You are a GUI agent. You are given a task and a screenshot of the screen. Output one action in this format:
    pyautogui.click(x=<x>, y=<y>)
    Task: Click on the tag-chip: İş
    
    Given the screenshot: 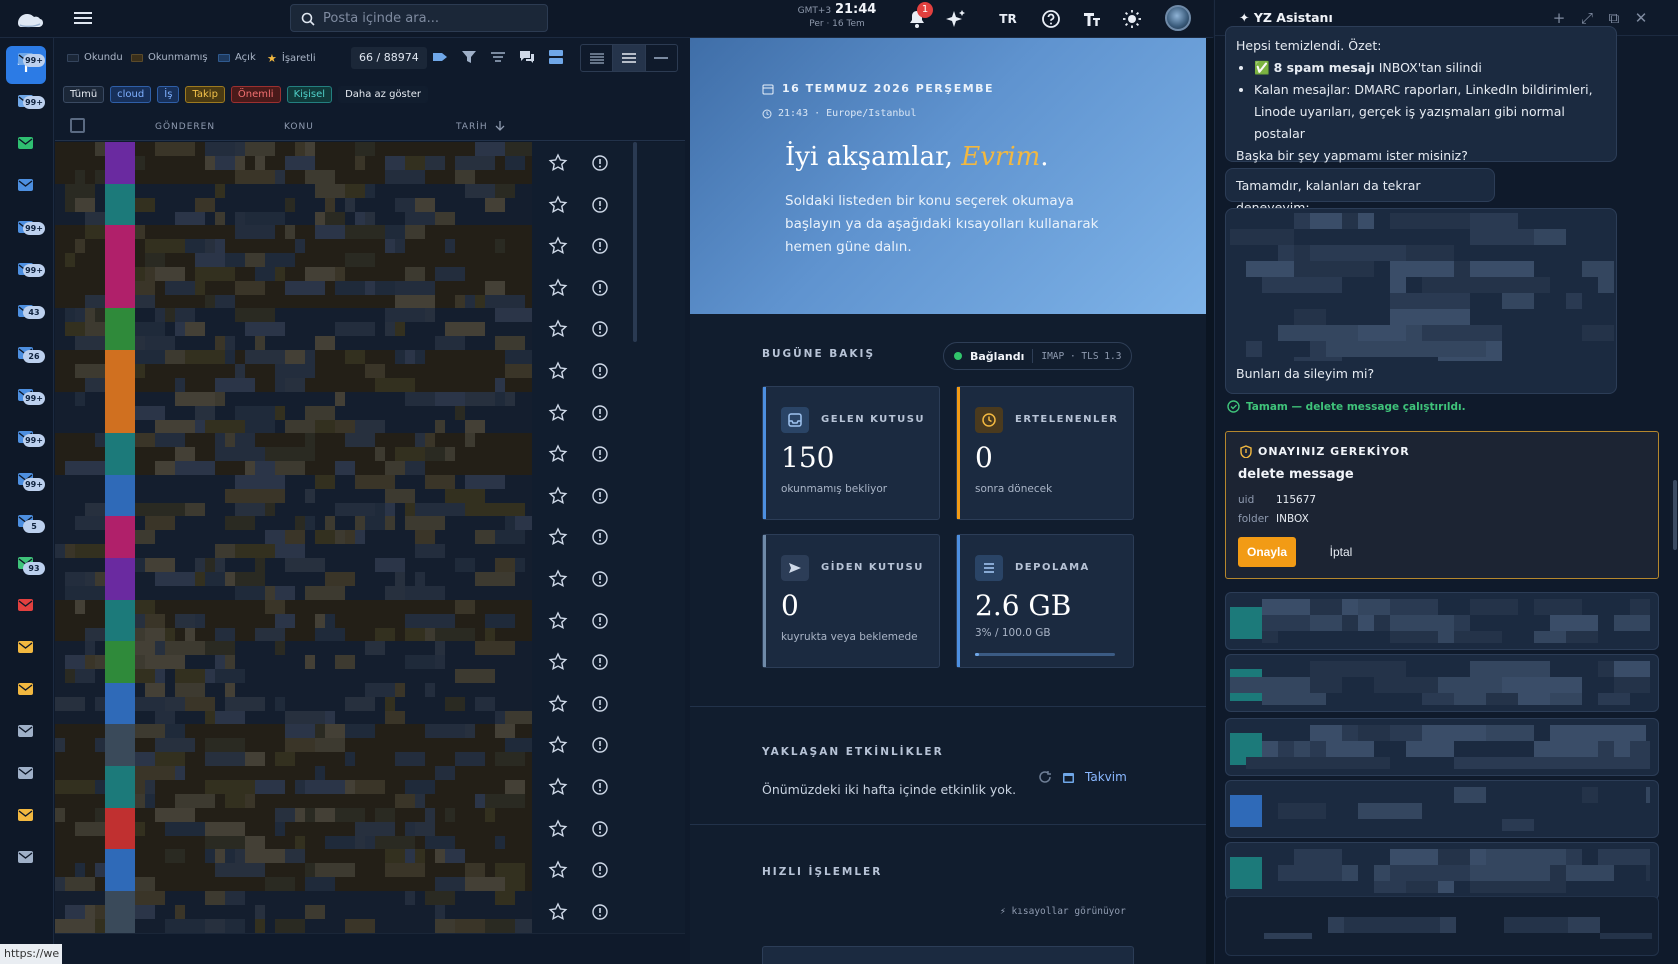 What is the action you would take?
    pyautogui.click(x=168, y=94)
    